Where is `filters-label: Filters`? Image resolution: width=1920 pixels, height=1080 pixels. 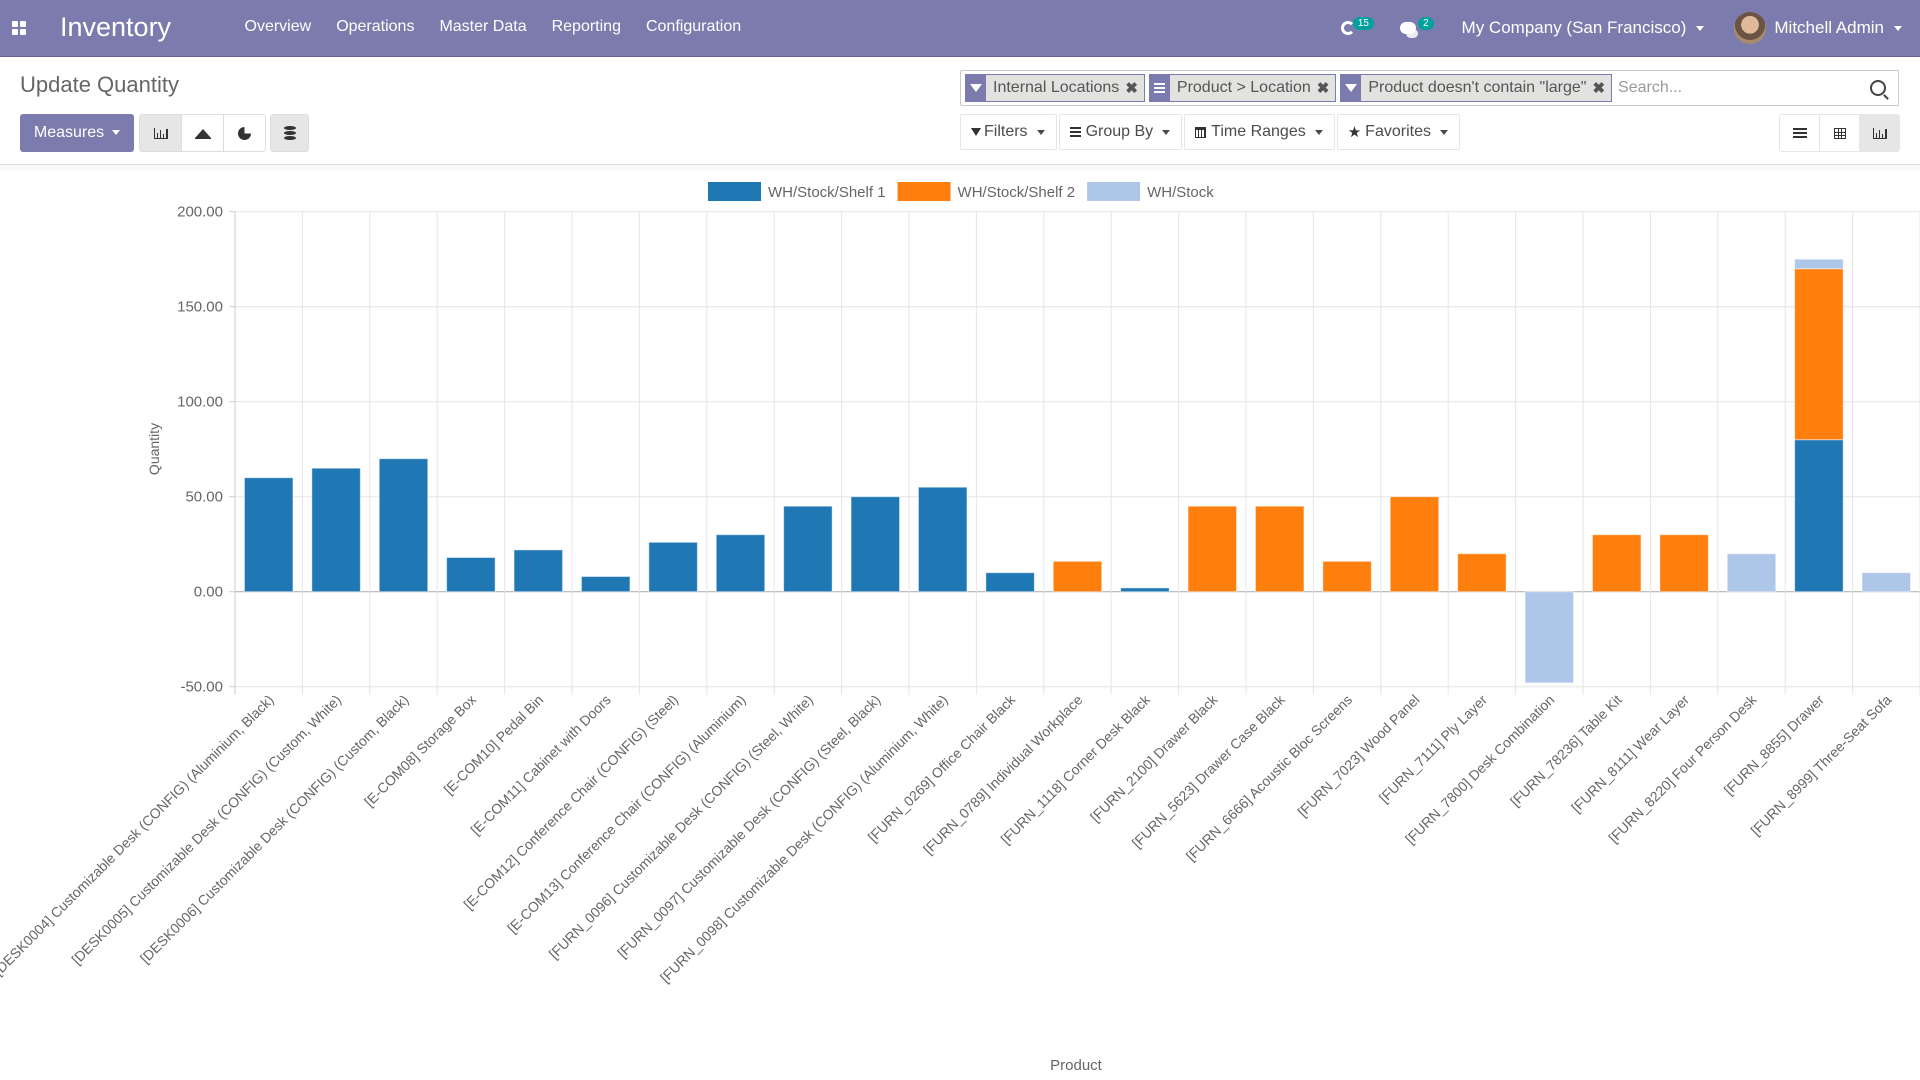 filters-label: Filters is located at coordinates (1006, 131).